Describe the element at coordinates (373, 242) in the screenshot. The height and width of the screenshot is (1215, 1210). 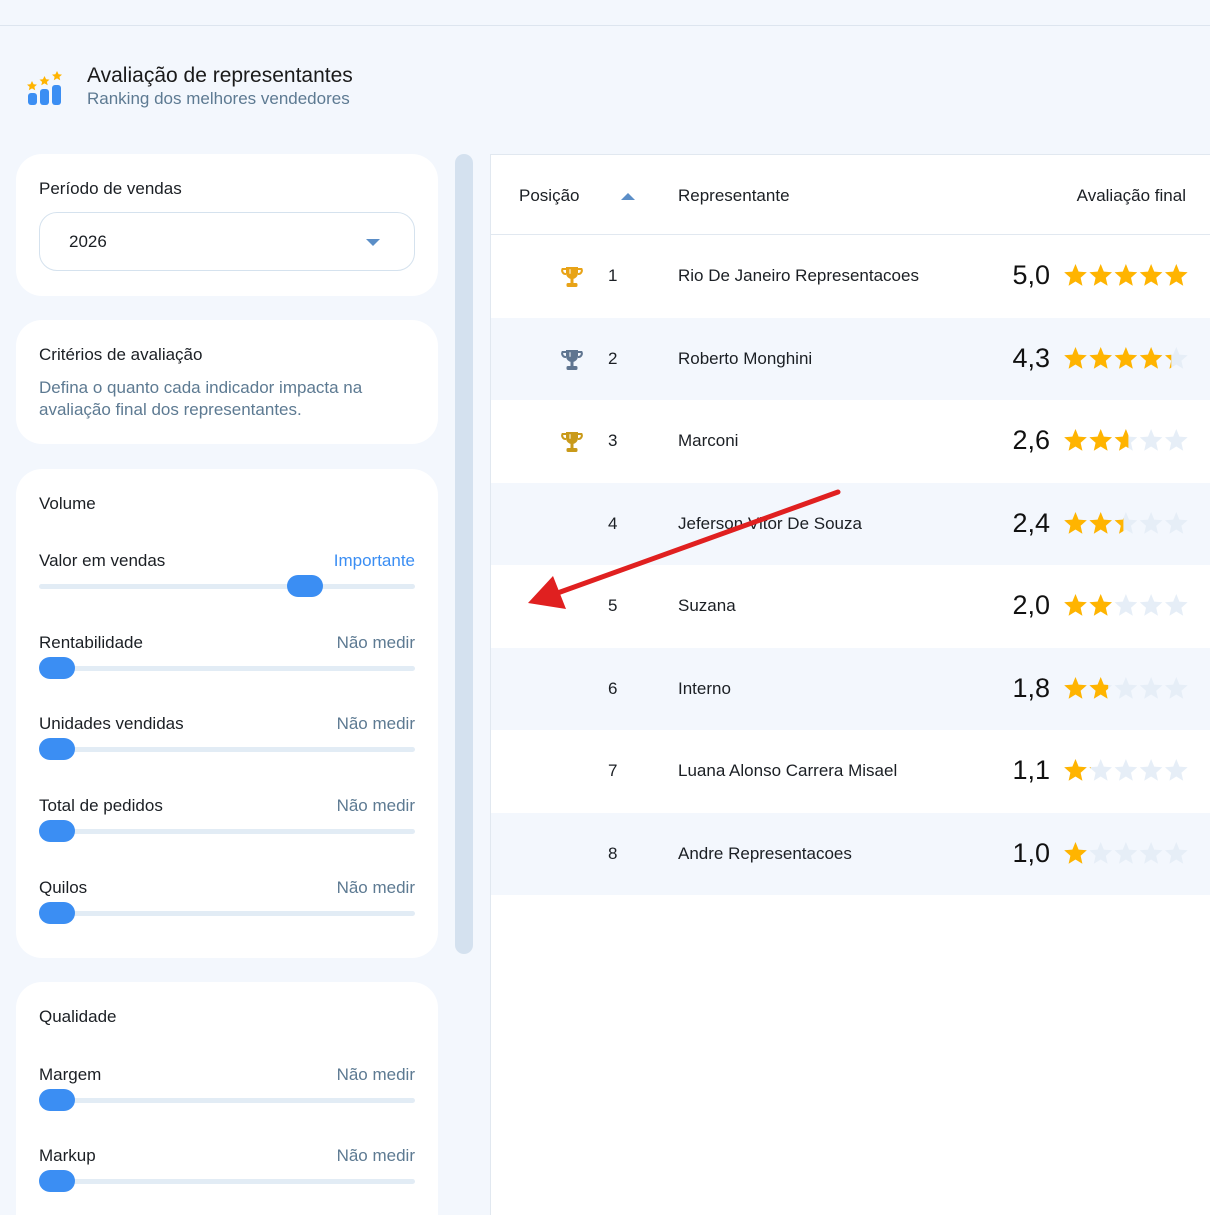
I see `chevron-down-icon` at that location.